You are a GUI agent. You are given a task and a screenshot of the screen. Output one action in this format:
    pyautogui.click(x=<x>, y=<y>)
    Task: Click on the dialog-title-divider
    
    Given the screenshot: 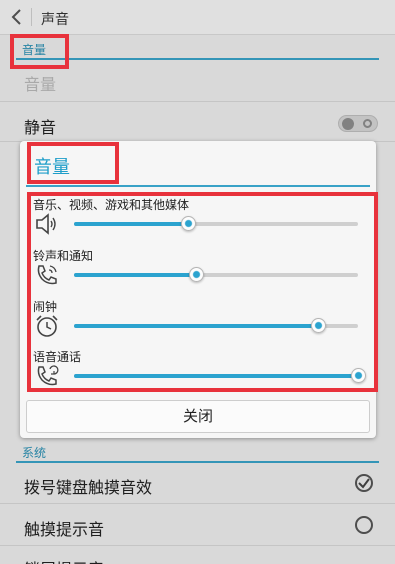 What is the action you would take?
    pyautogui.click(x=198, y=186)
    